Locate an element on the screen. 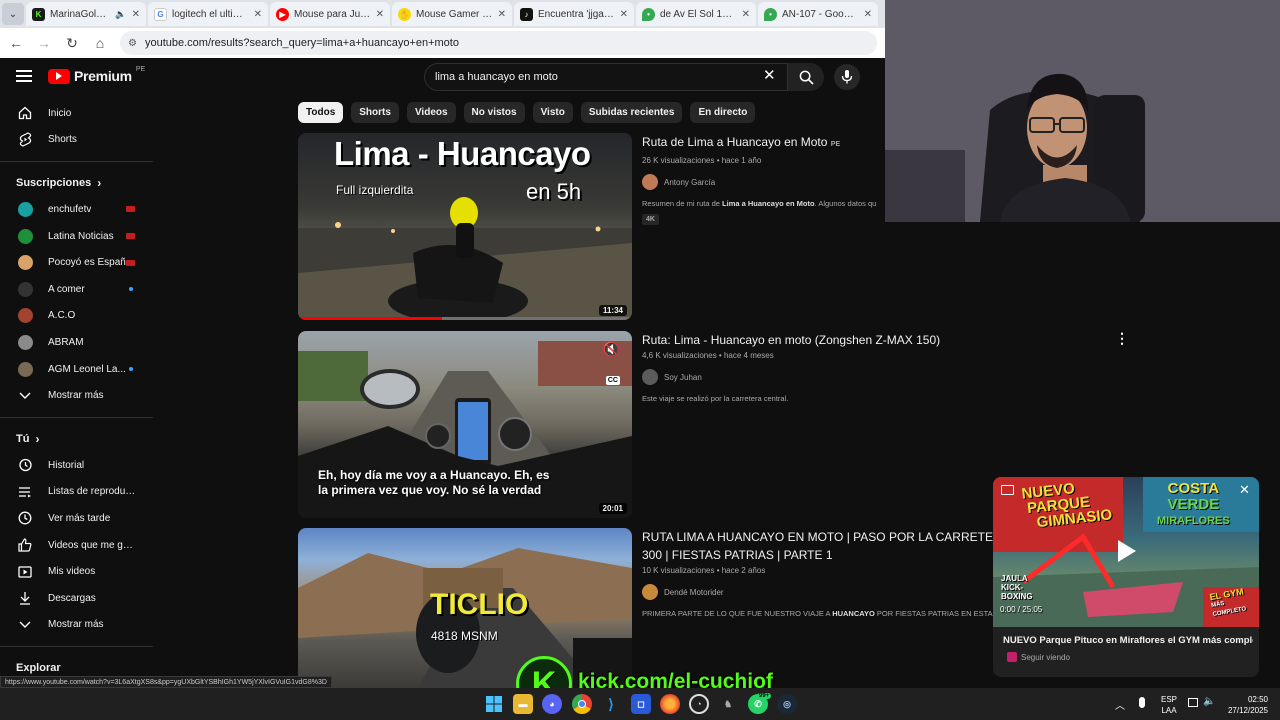 Image resolution: width=1280 pixels, height=720 pixels. sidebar-item-subscription: ABRAM is located at coordinates (76, 342).